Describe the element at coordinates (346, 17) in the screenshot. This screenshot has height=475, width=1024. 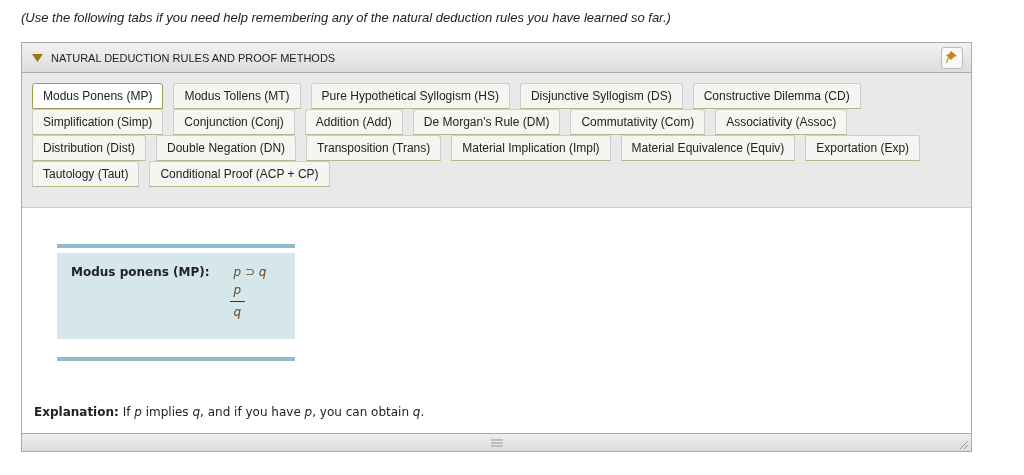
I see `instruction-text: (Use the following tabs if you need help remembering any of the natural deduction rules you have learned so far.)` at that location.